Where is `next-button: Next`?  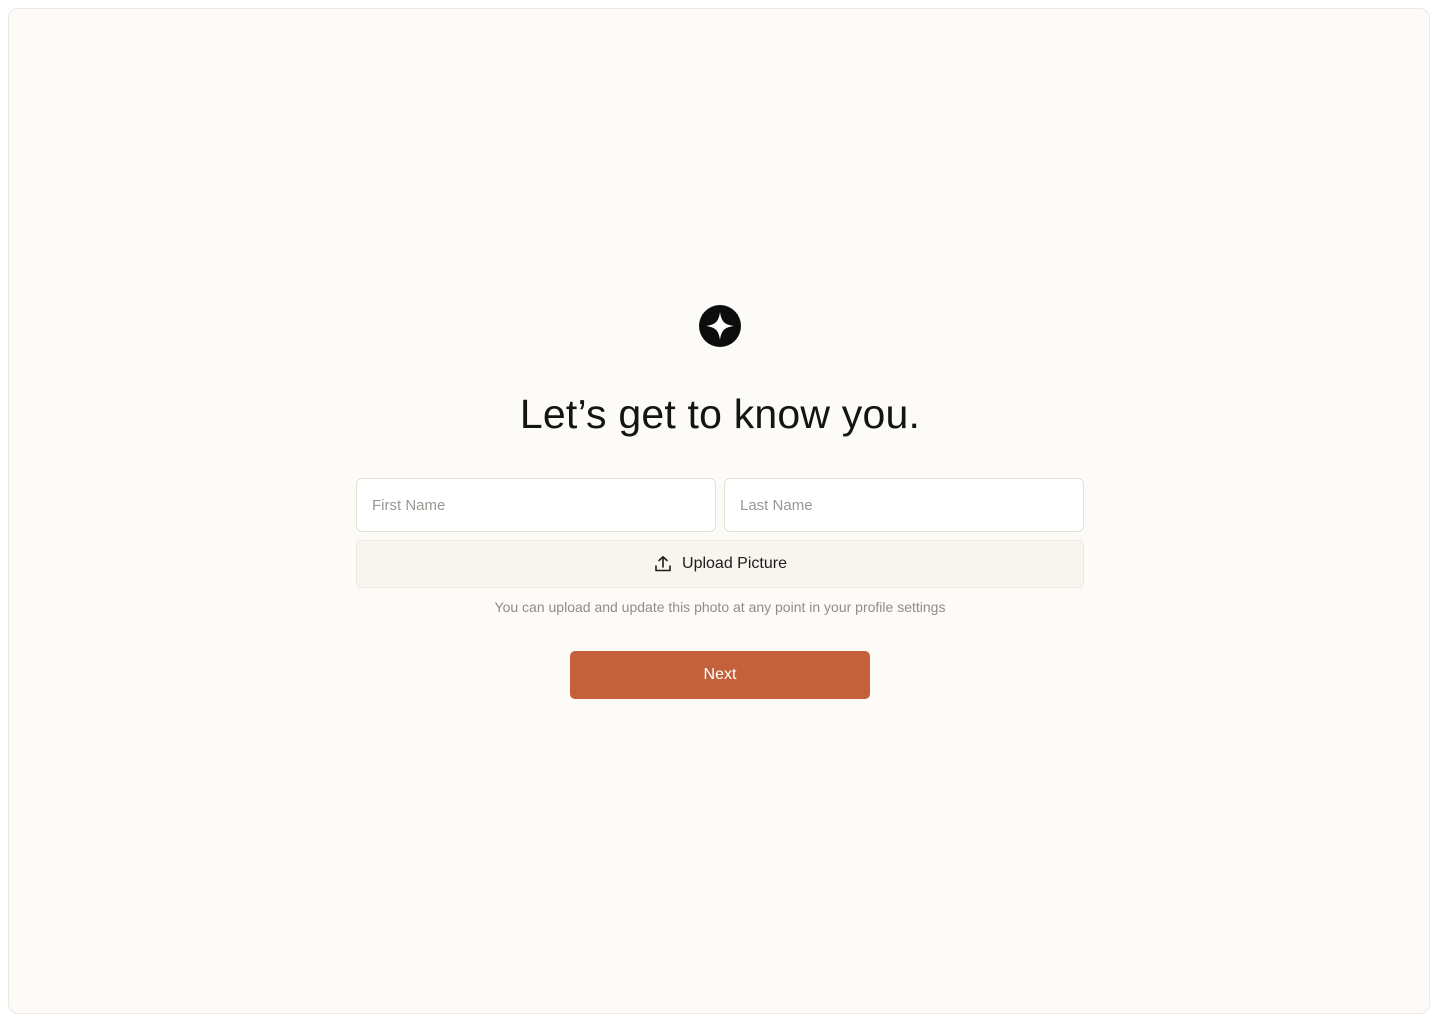 next-button: Next is located at coordinates (720, 675).